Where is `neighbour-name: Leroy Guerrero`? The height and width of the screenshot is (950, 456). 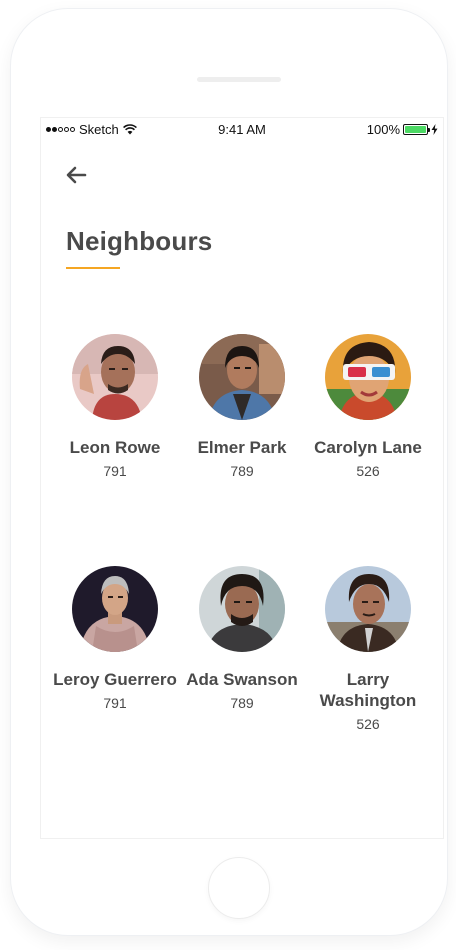
neighbour-name: Leroy Guerrero is located at coordinates (115, 679).